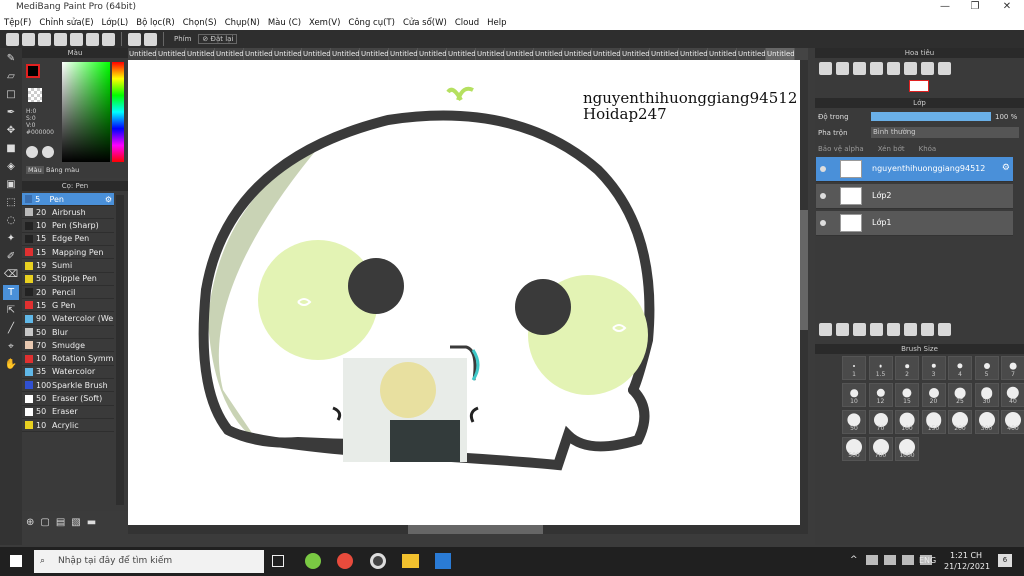  Describe the element at coordinates (68, 266) in the screenshot. I see `brush-item: 19 Sumi` at that location.